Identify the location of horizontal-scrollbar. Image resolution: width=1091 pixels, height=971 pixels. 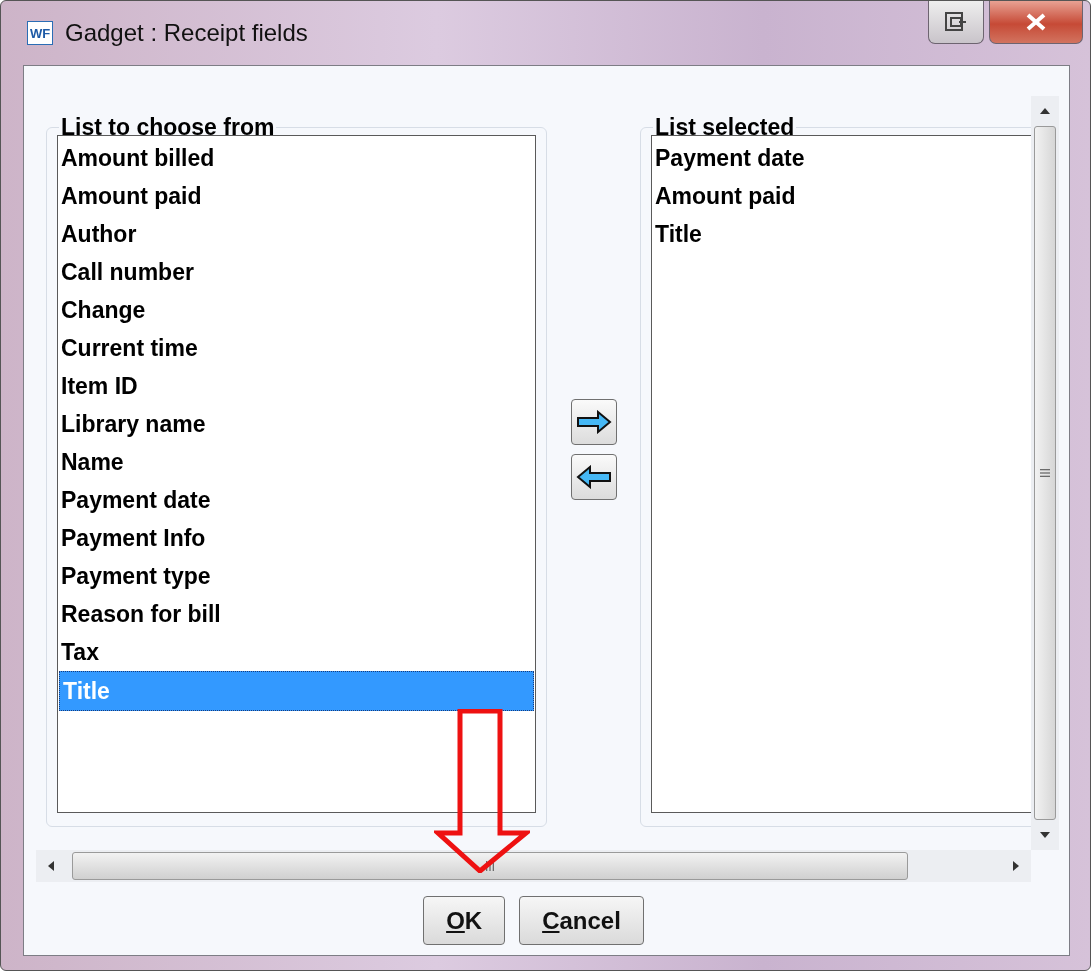
(533, 866).